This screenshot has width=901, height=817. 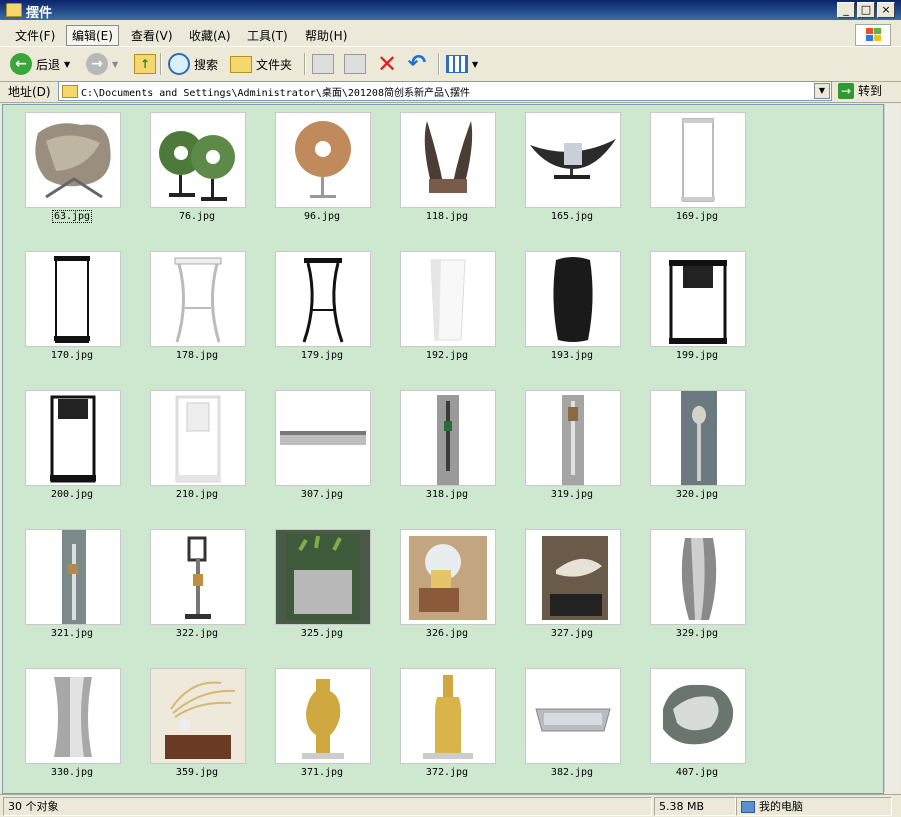 What do you see at coordinates (866, 10) in the screenshot?
I see `maximize-button: □` at bounding box center [866, 10].